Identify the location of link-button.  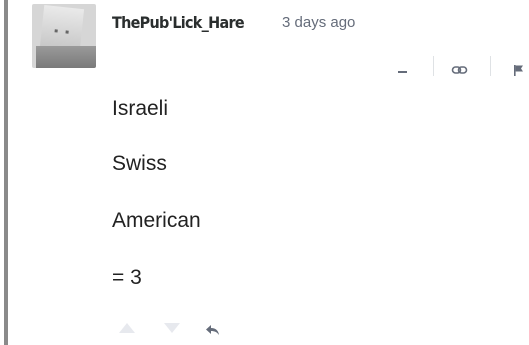
(460, 70).